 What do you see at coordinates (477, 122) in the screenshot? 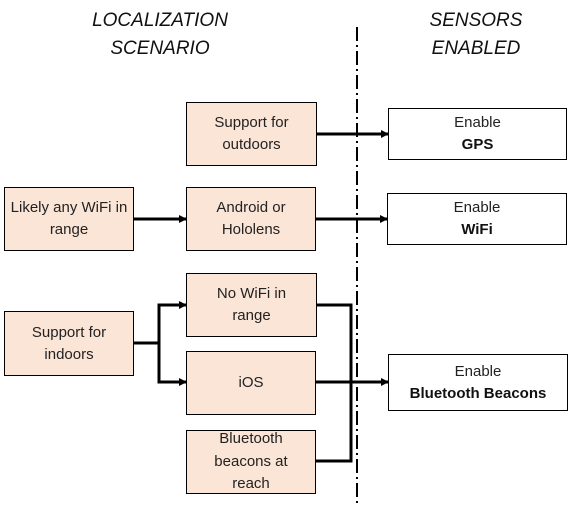
I see `sensor-gps-action: Enable` at bounding box center [477, 122].